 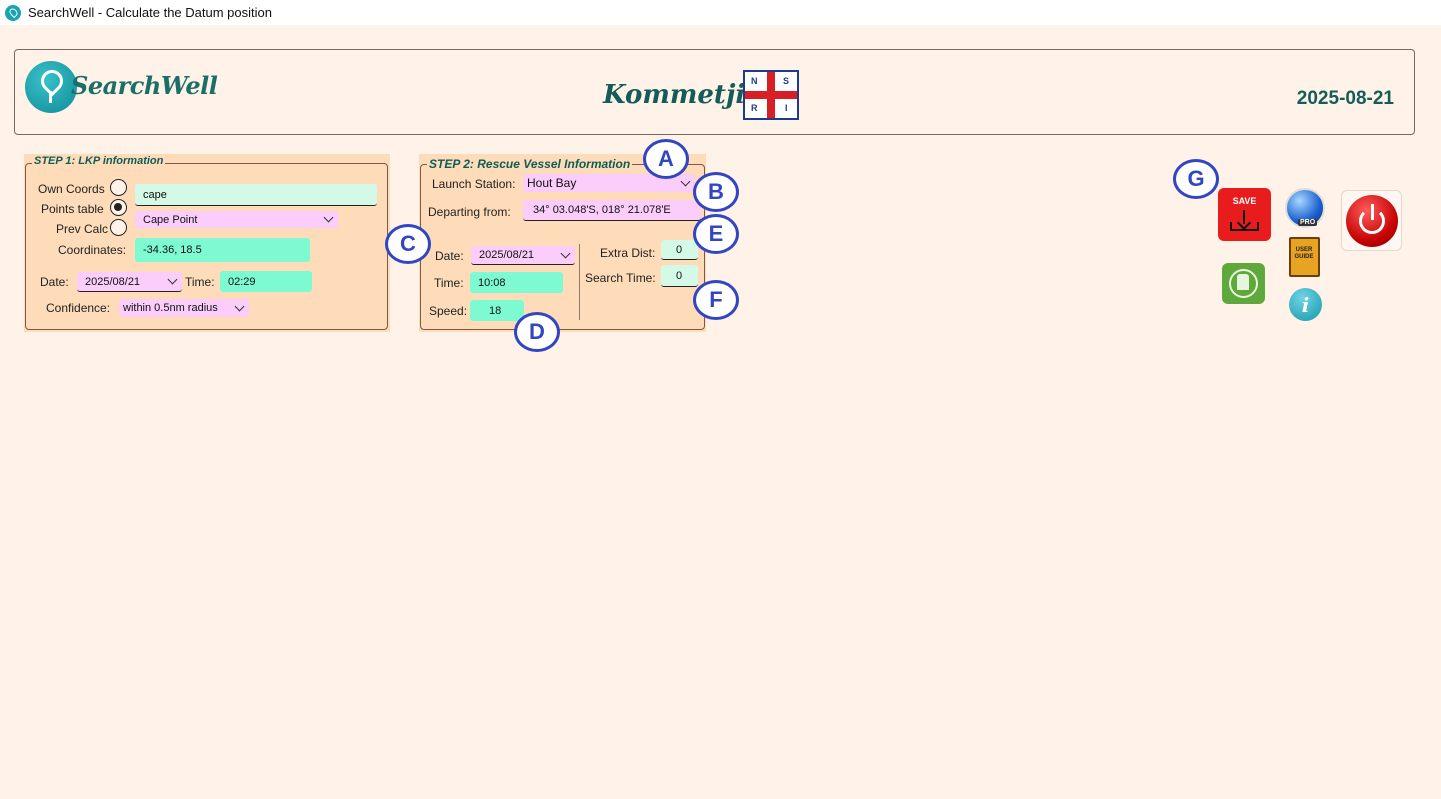 I want to click on nsri-flag-icon: N S R I, so click(x=771, y=95).